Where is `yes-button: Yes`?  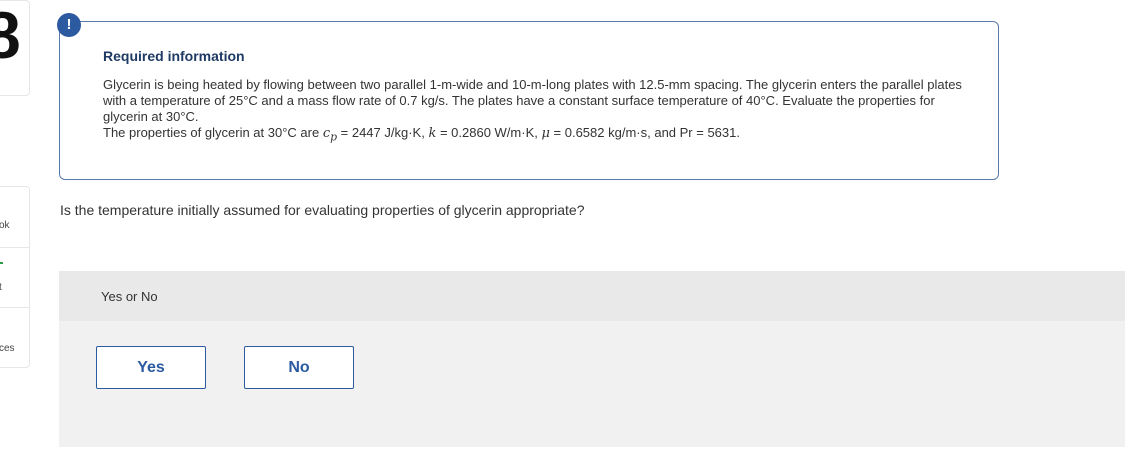
yes-button: Yes is located at coordinates (151, 367).